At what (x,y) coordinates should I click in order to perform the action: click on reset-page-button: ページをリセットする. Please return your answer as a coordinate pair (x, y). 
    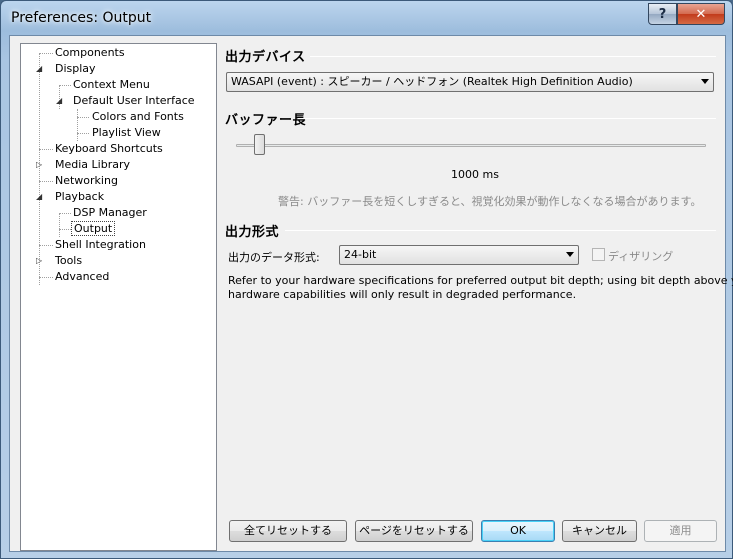
    Looking at the image, I should click on (414, 531).